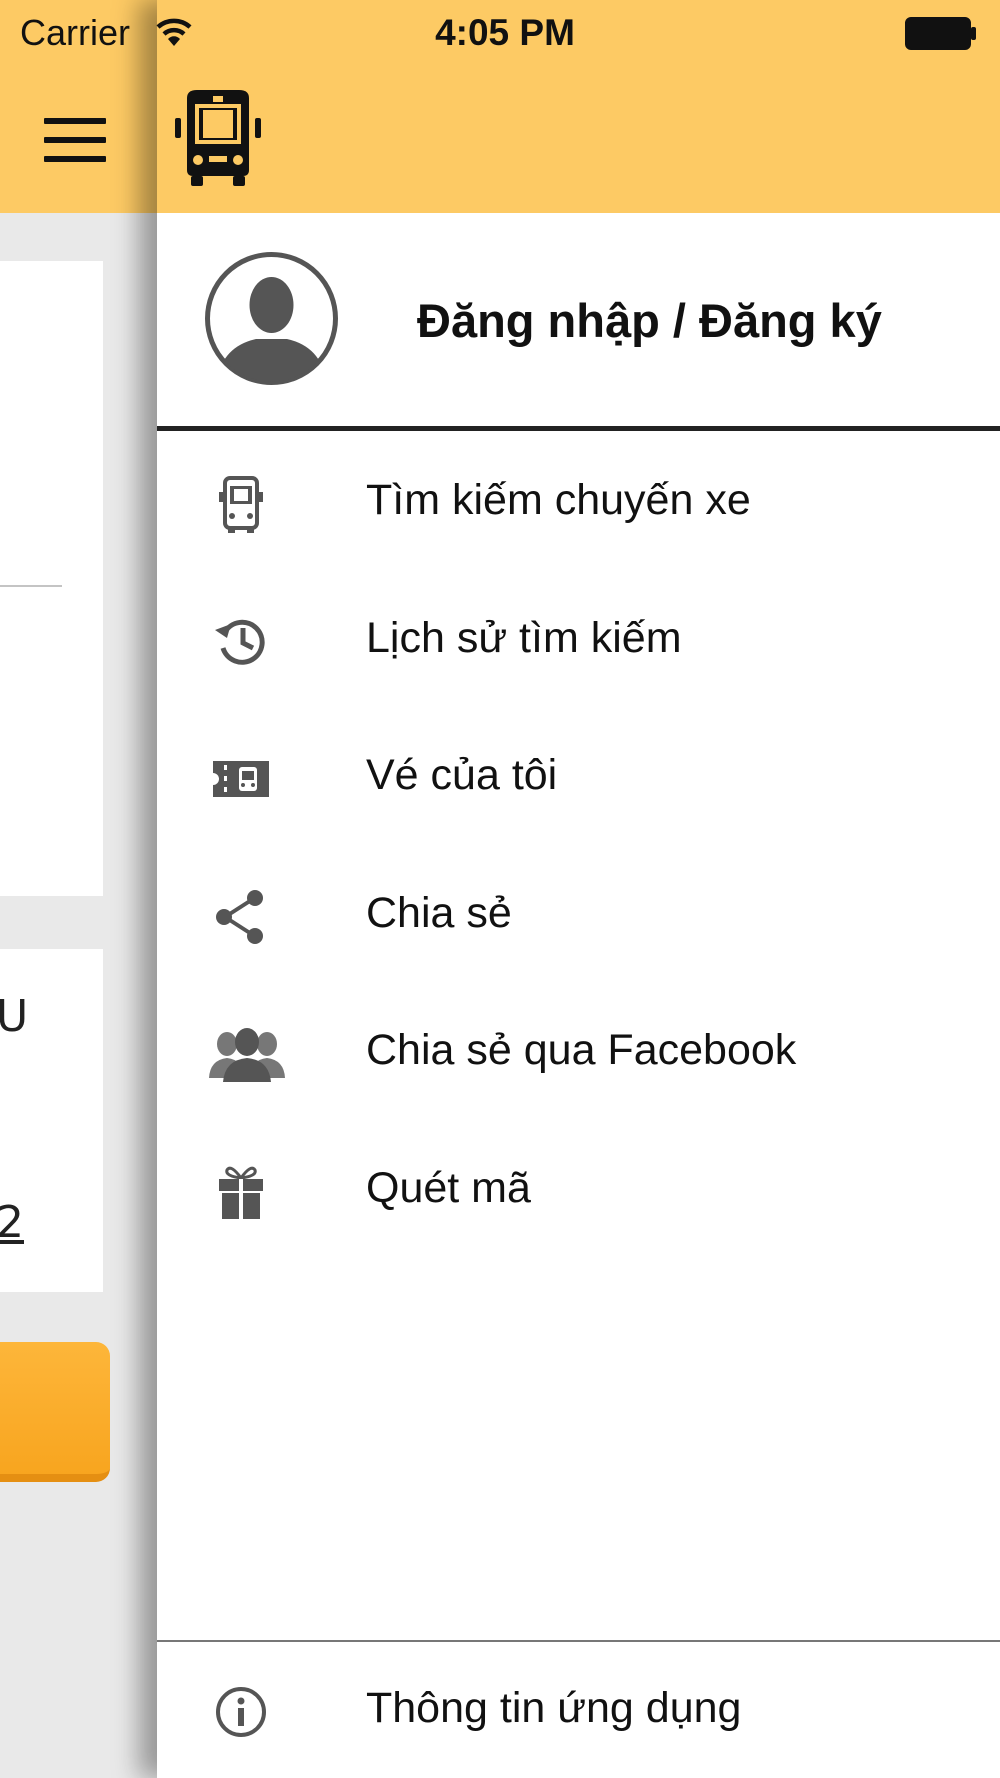 The height and width of the screenshot is (1778, 1000). Describe the element at coordinates (940, 33) in the screenshot. I see `battery-icon` at that location.